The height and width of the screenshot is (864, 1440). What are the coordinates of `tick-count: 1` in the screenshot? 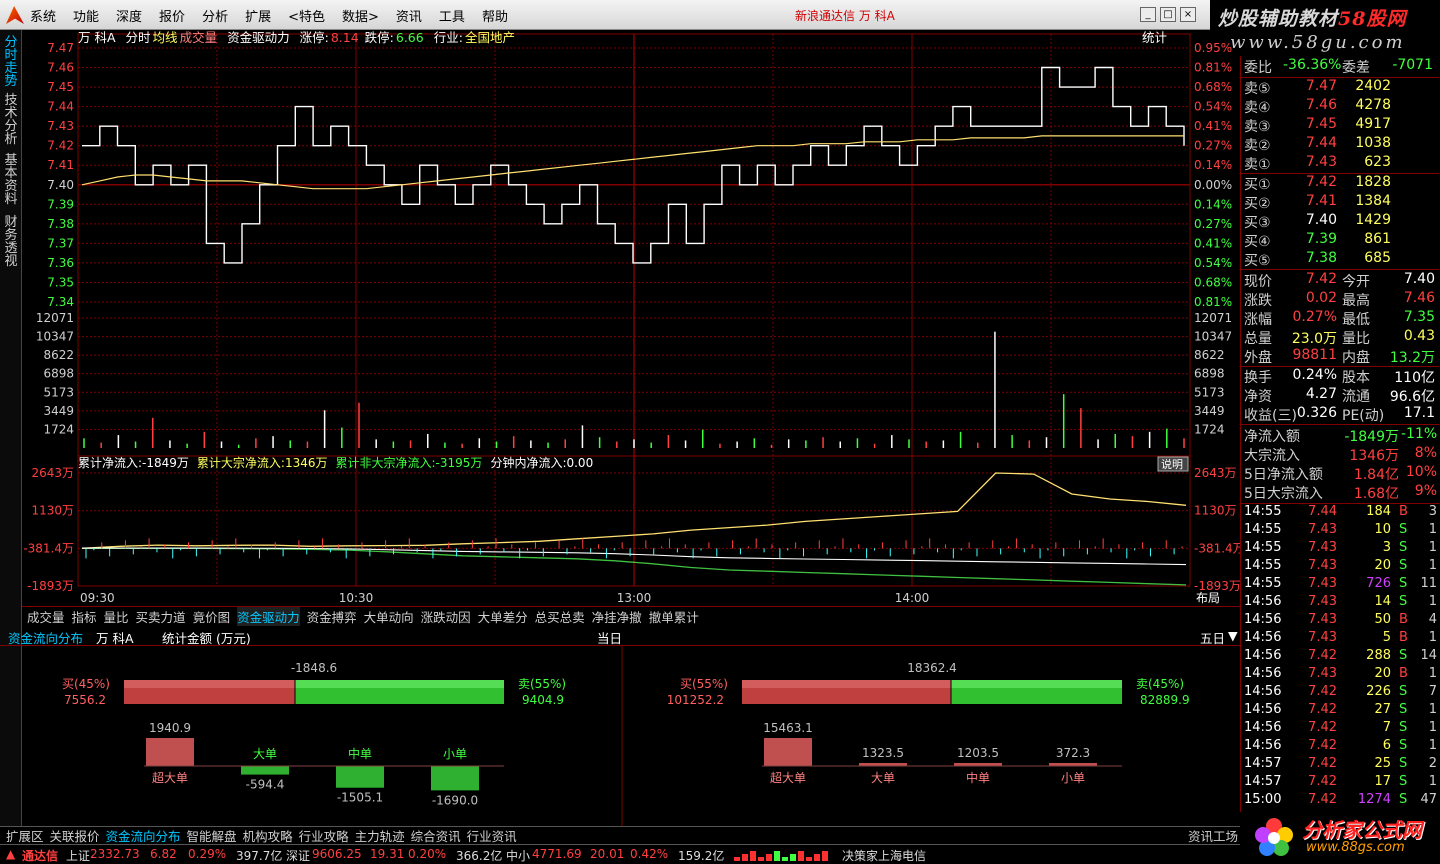 It's located at (1432, 637).